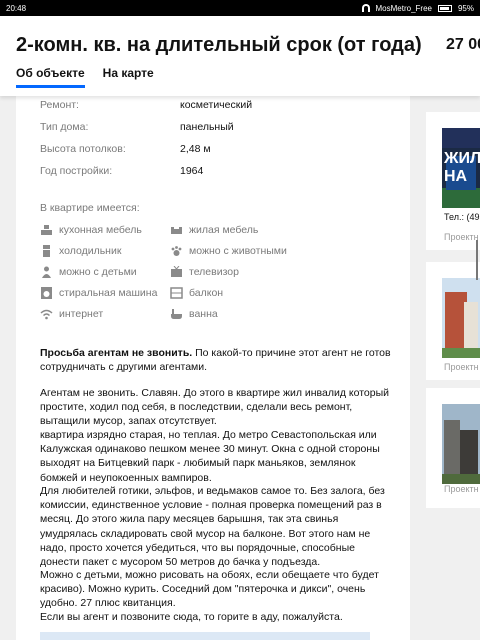 The height and width of the screenshot is (640, 480). What do you see at coordinates (465, 8) in the screenshot?
I see `battery-level: 95%` at bounding box center [465, 8].